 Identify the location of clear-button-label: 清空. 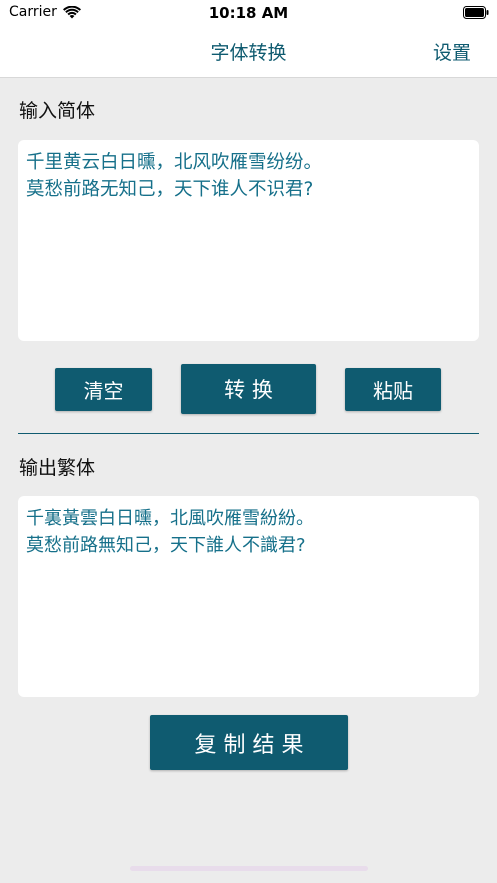
(103, 391).